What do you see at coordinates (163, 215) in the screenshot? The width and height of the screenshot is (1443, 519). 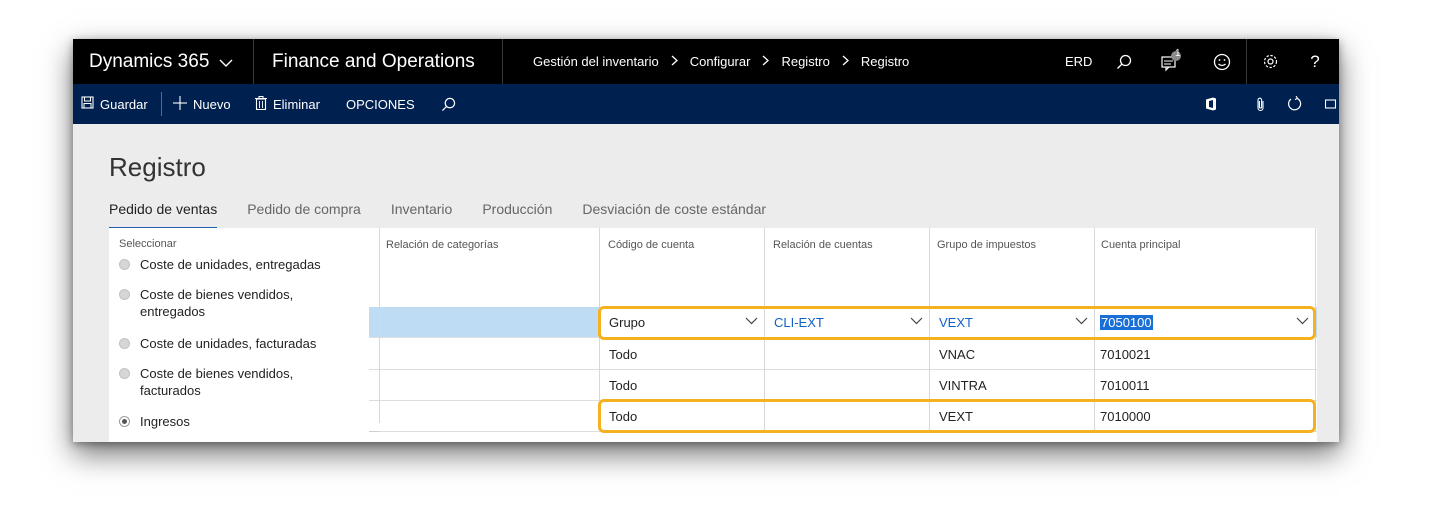 I see `tab-pedido-de-ventas: Pedido de ventas` at bounding box center [163, 215].